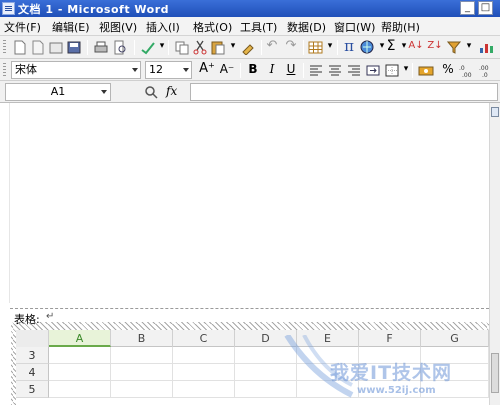  Describe the element at coordinates (207, 69) in the screenshot. I see `grow-font-icon: A⁺` at that location.